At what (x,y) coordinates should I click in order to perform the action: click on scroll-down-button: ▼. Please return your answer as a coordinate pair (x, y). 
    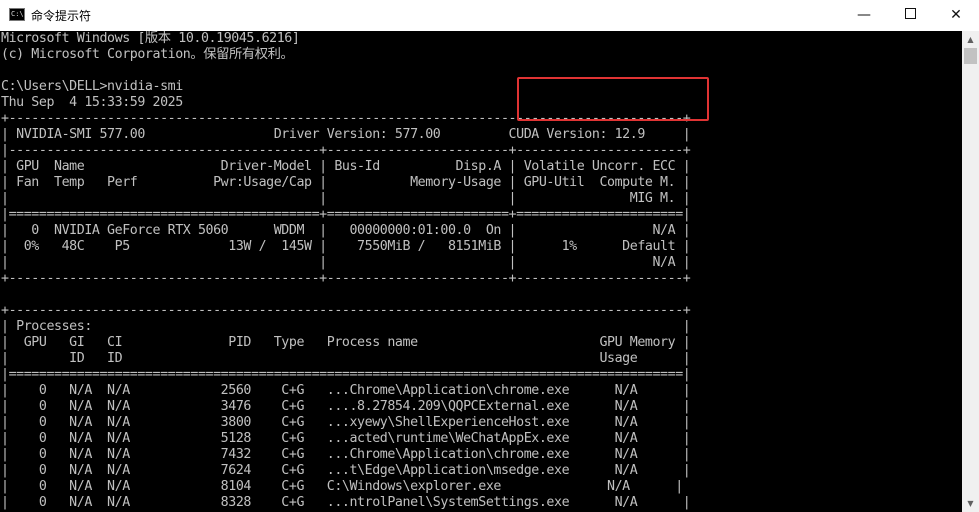
    Looking at the image, I should click on (970, 503).